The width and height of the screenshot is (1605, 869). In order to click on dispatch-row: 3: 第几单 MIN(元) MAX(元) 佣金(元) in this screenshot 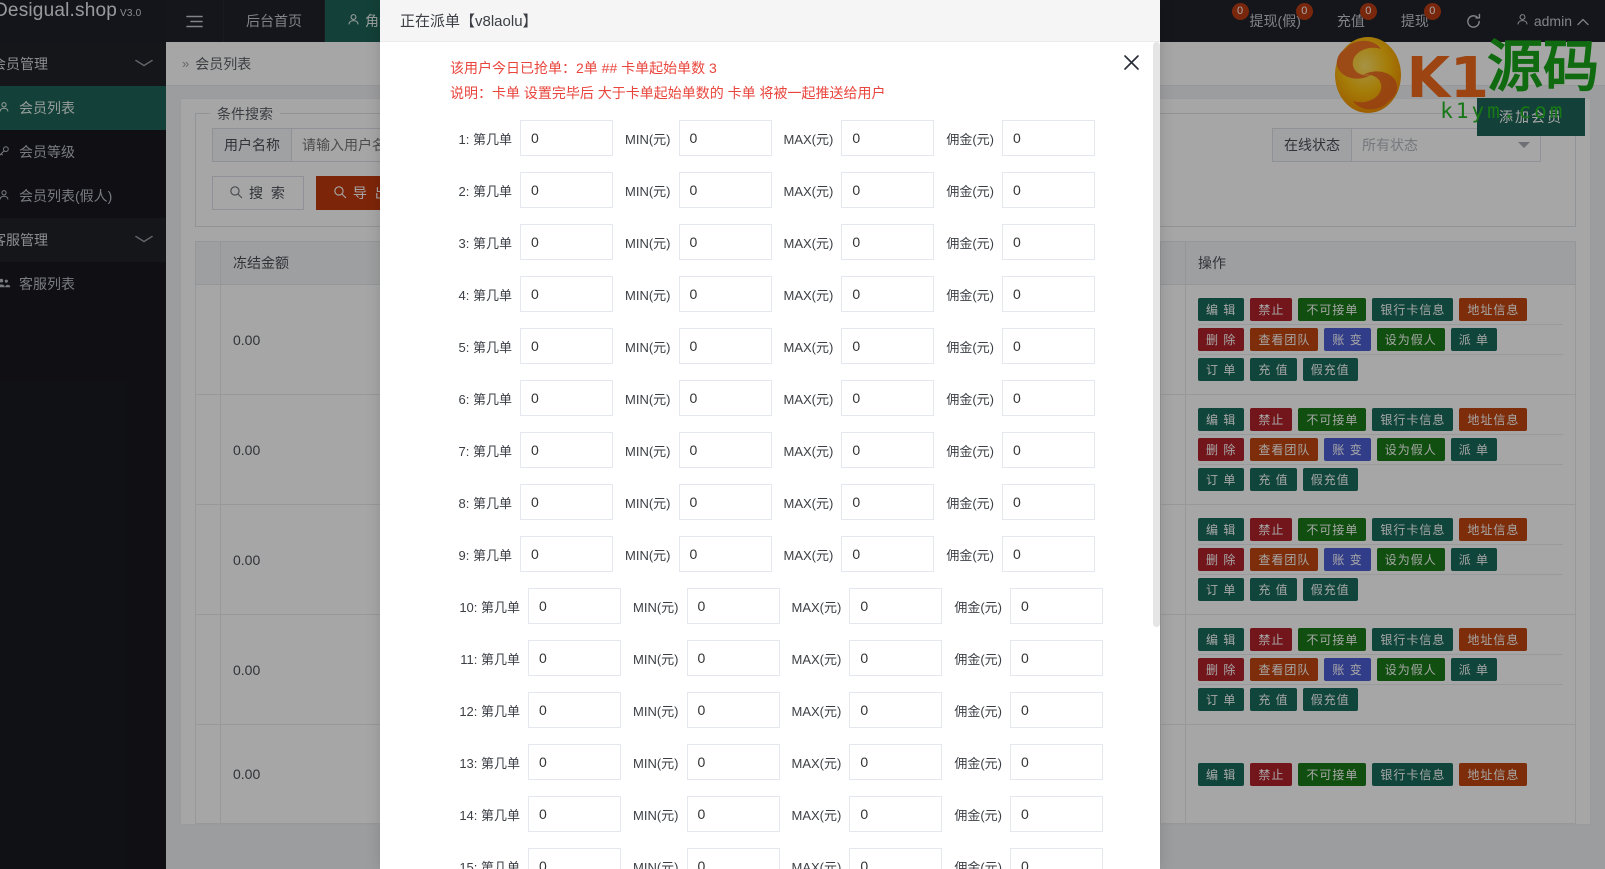, I will do `click(770, 242)`.